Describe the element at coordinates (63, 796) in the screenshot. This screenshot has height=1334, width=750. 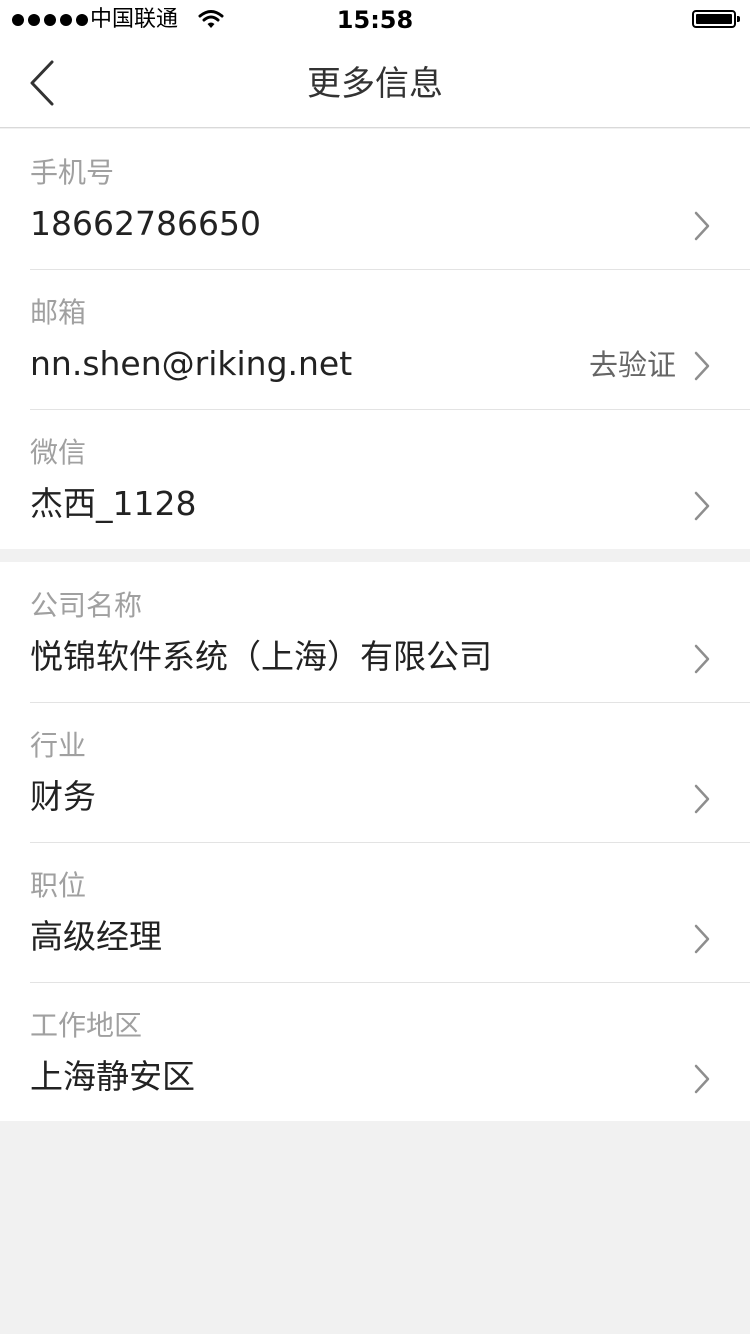
I see `industry-value: 财务` at that location.